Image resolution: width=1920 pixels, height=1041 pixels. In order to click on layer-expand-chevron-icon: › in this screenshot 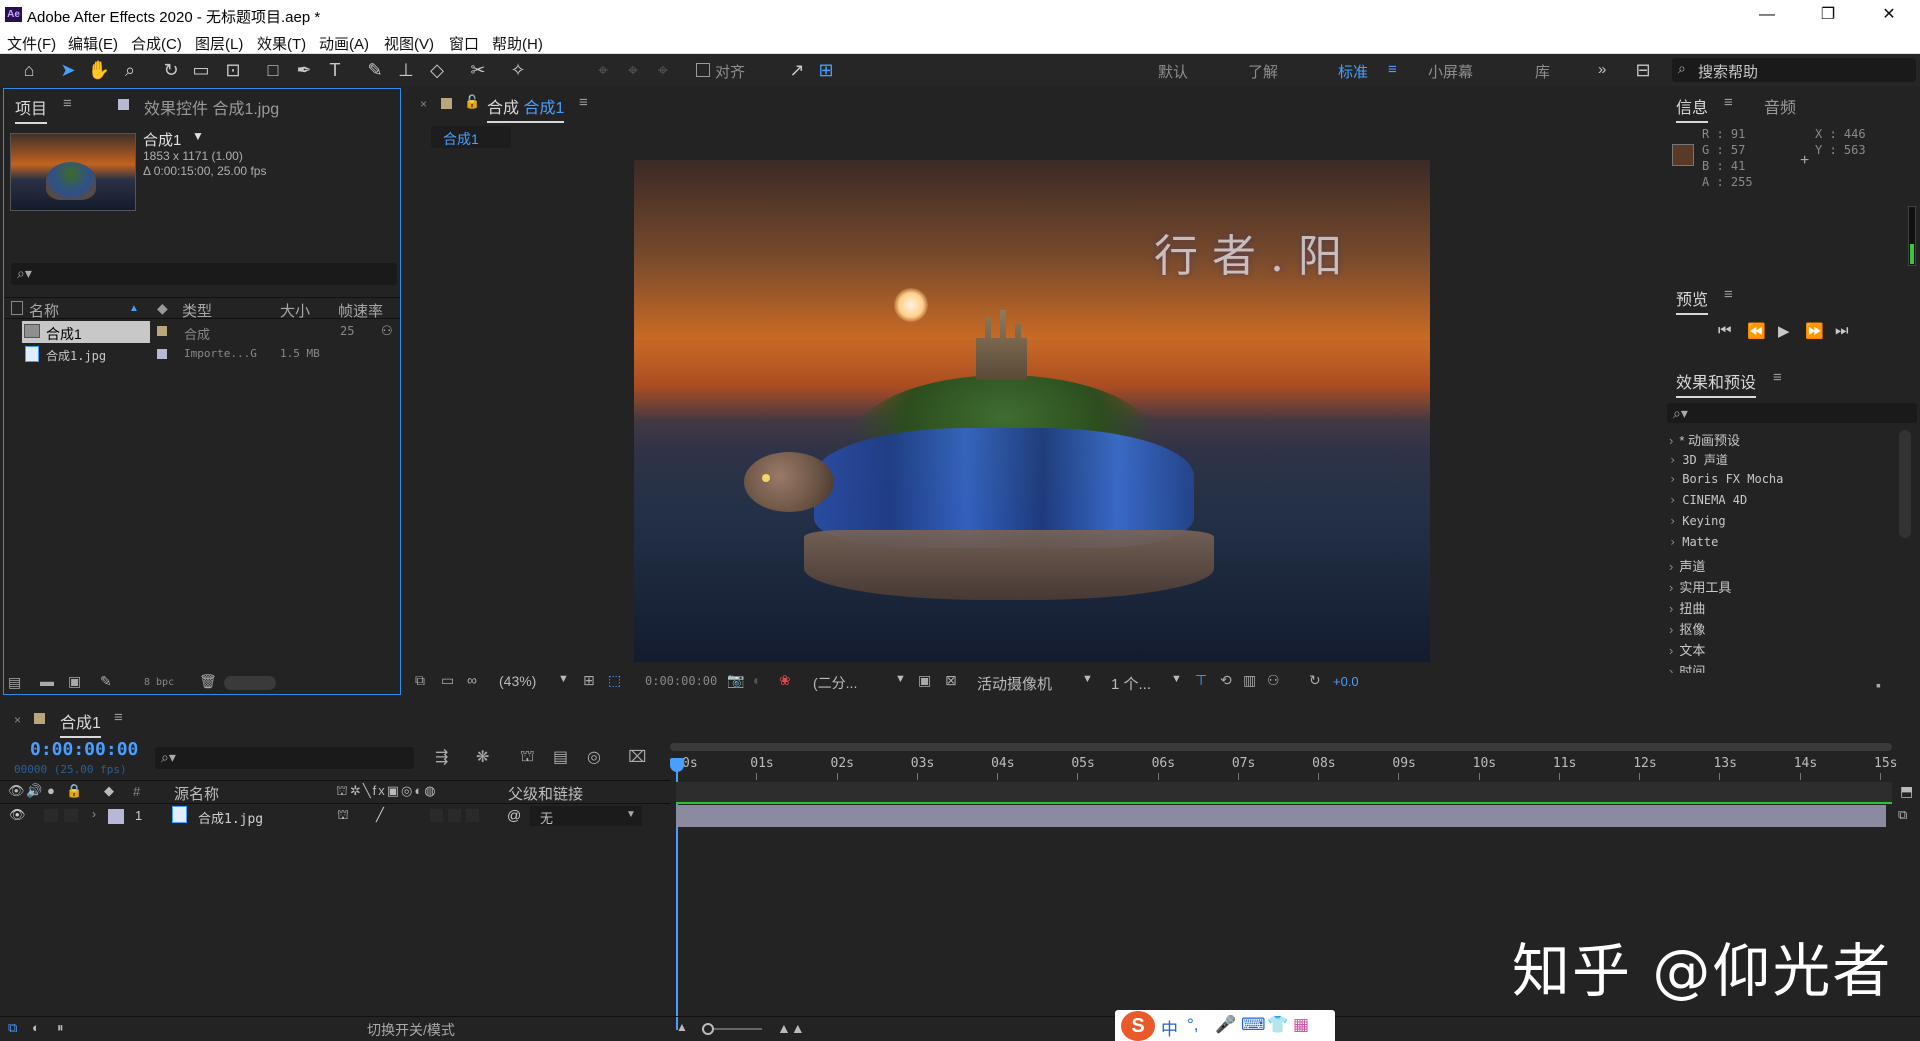, I will do `click(94, 814)`.